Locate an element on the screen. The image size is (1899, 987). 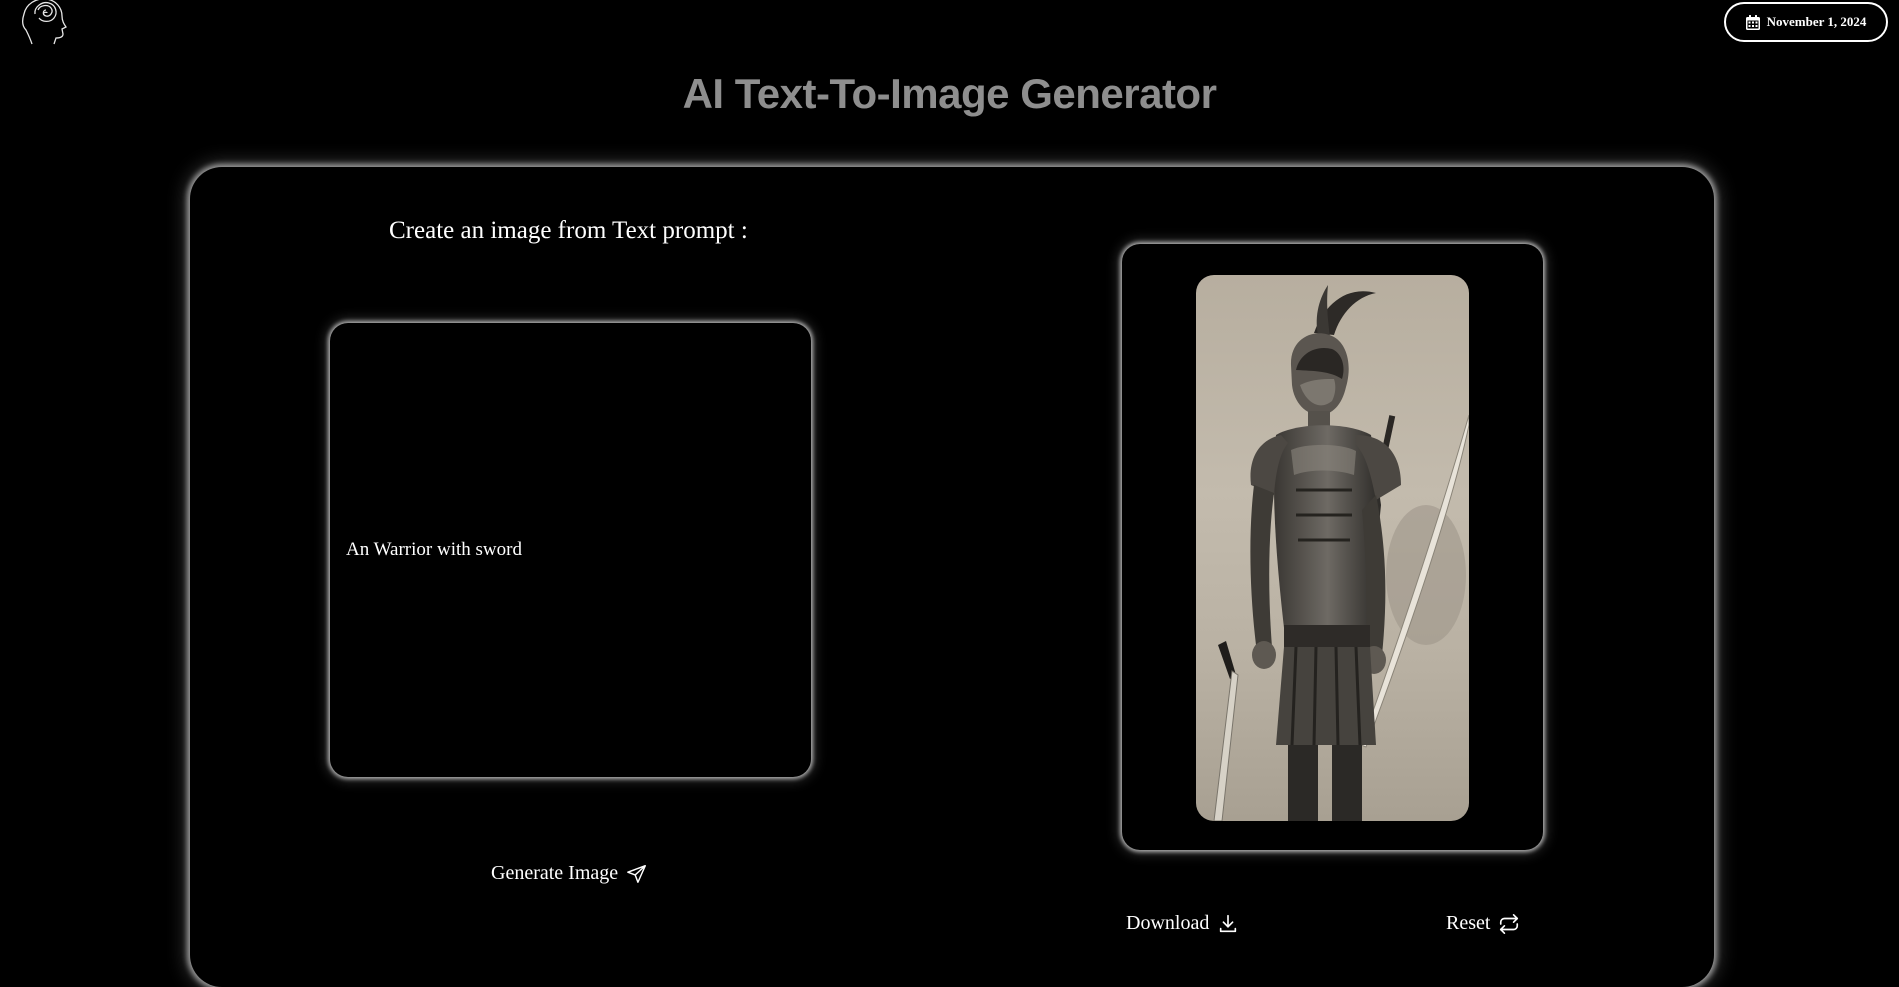
date-text: November 1, 2024 is located at coordinates (1816, 21).